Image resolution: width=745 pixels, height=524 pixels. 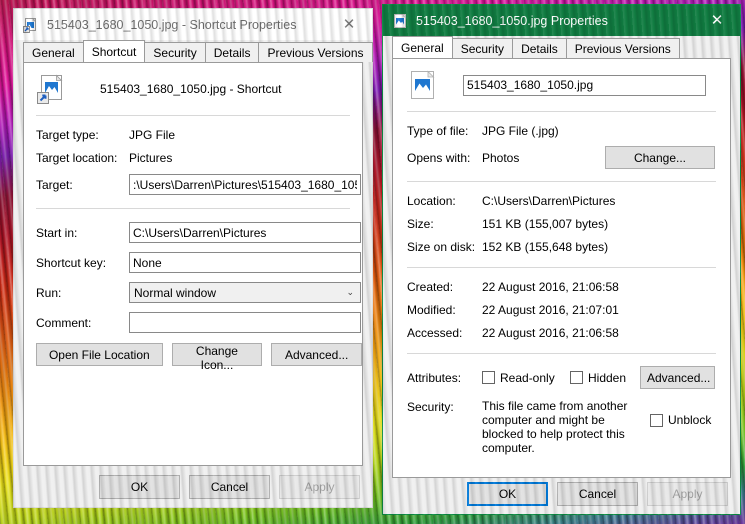 I want to click on properties-dialog-footer: OK Cancel Apply, so click(x=561, y=494).